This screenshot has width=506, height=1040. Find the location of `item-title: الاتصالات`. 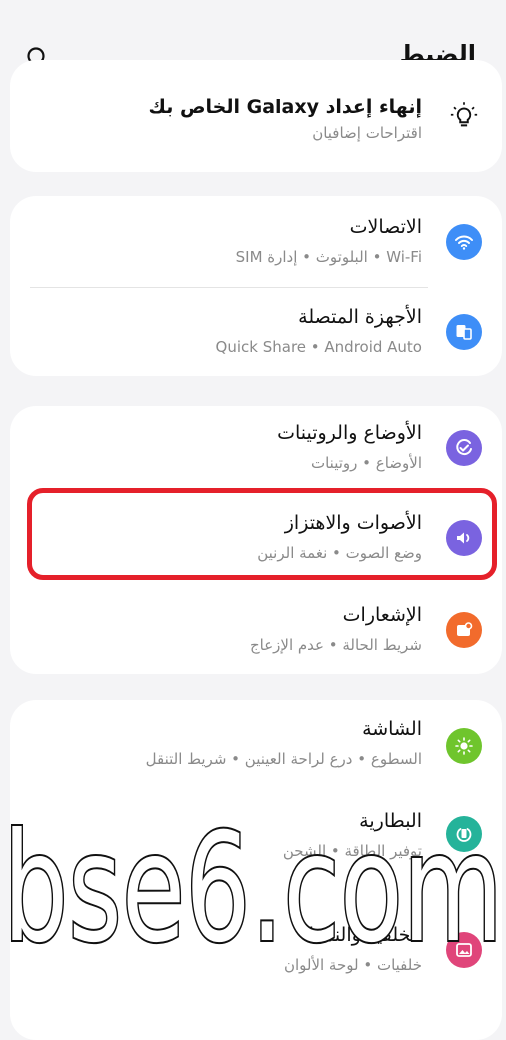

item-title: الاتصالات is located at coordinates (385, 227).